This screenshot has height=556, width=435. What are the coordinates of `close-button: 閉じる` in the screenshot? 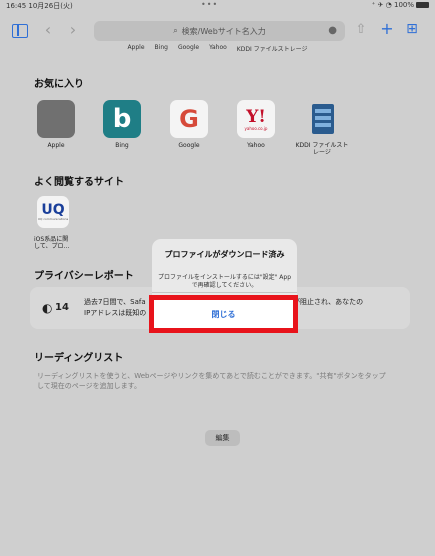 It's located at (223, 314).